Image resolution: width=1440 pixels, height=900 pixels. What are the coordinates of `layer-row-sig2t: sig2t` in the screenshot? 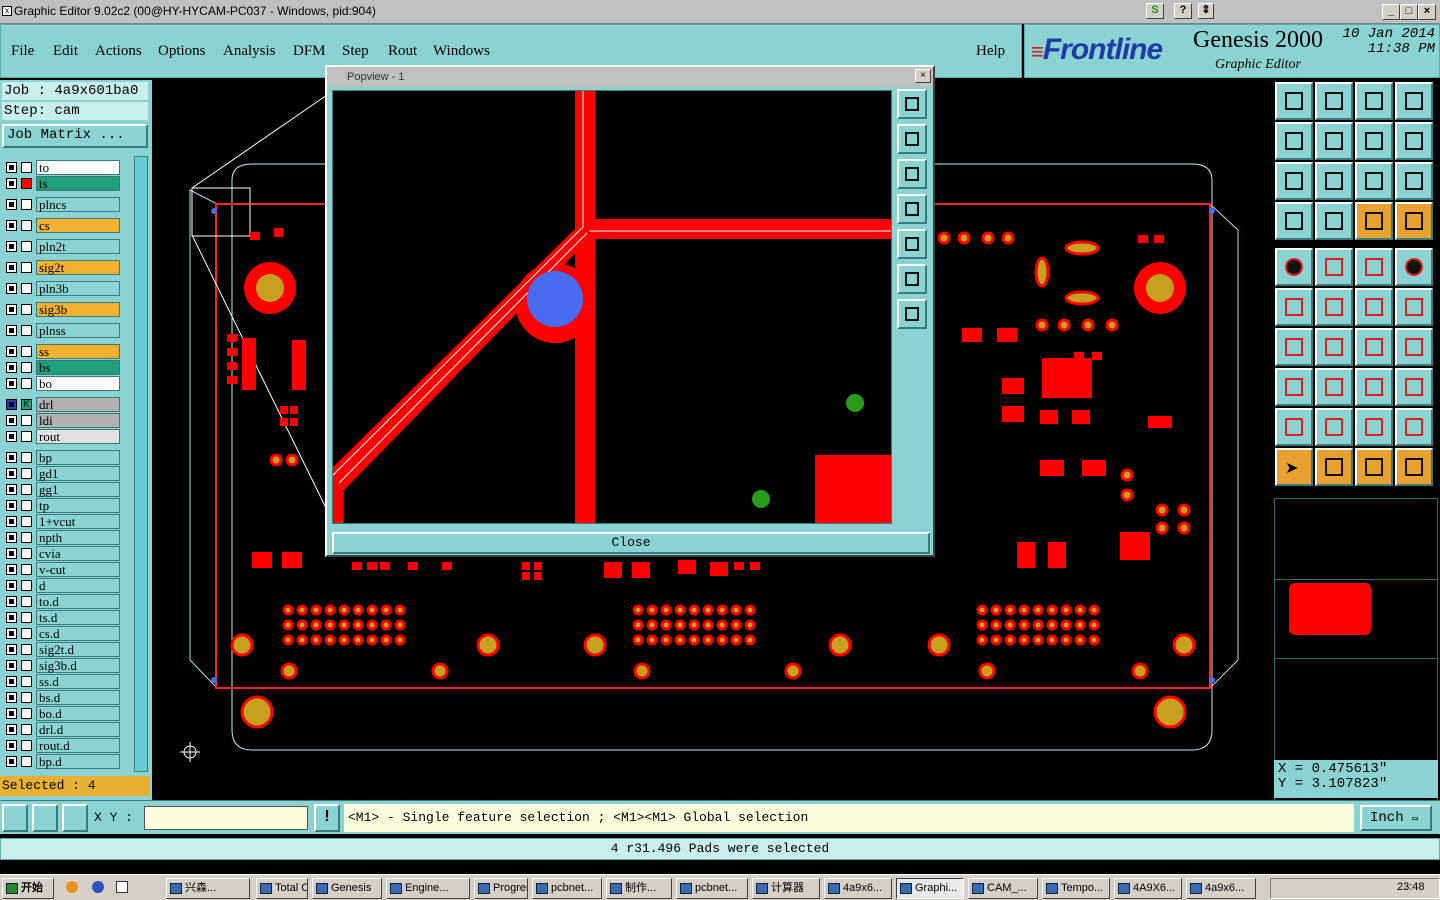 It's located at (62, 267).